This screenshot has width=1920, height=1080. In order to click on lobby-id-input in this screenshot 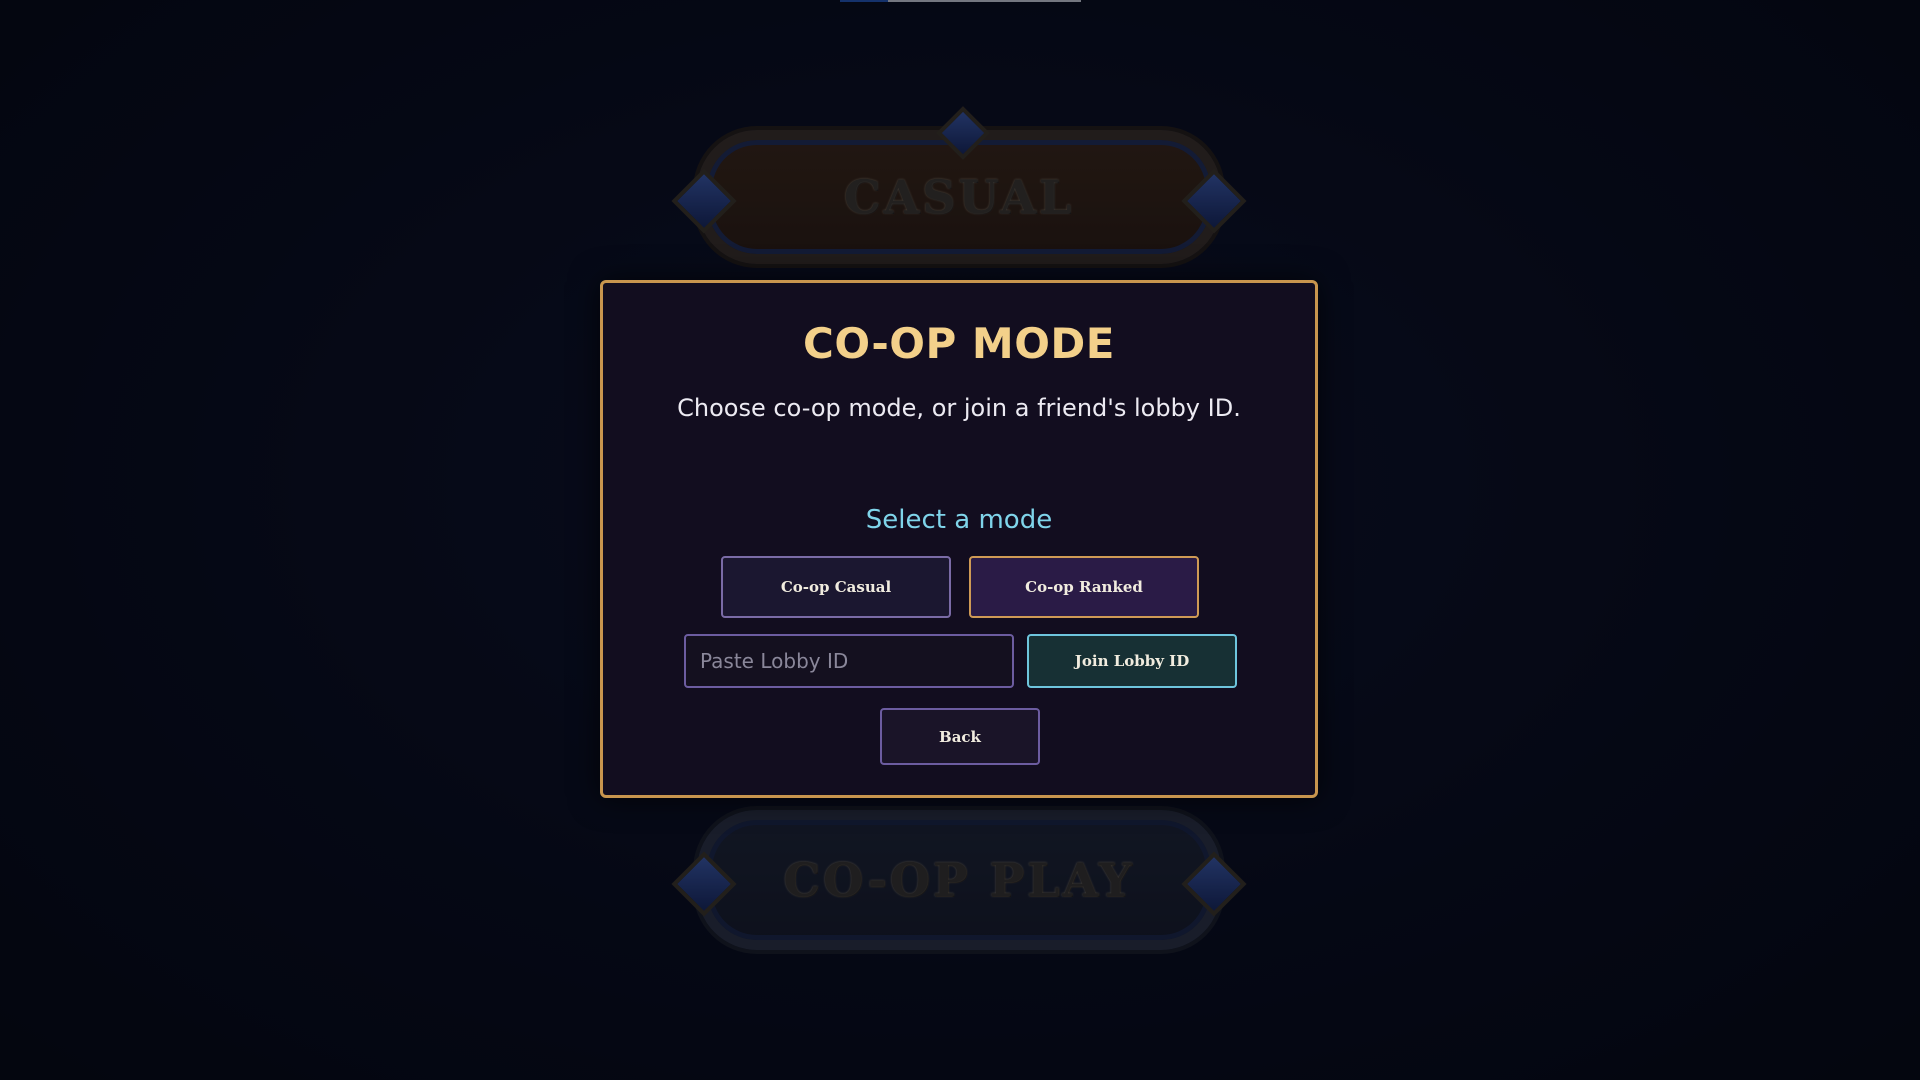, I will do `click(849, 661)`.